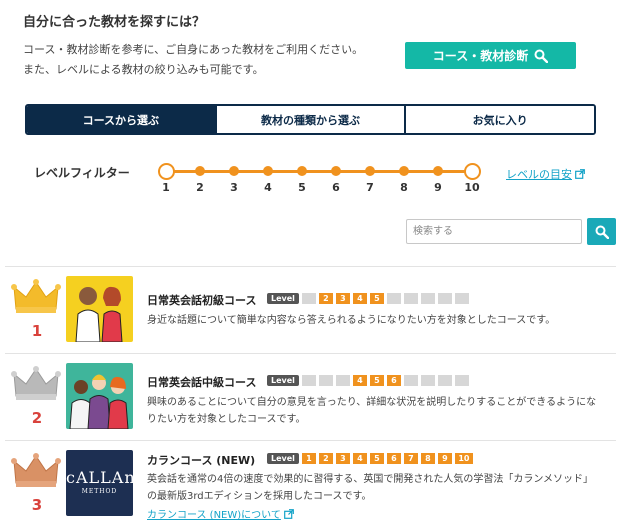 Image resolution: width=629 pixels, height=521 pixels. What do you see at coordinates (444, 458) in the screenshot?
I see `level-box: 9` at bounding box center [444, 458].